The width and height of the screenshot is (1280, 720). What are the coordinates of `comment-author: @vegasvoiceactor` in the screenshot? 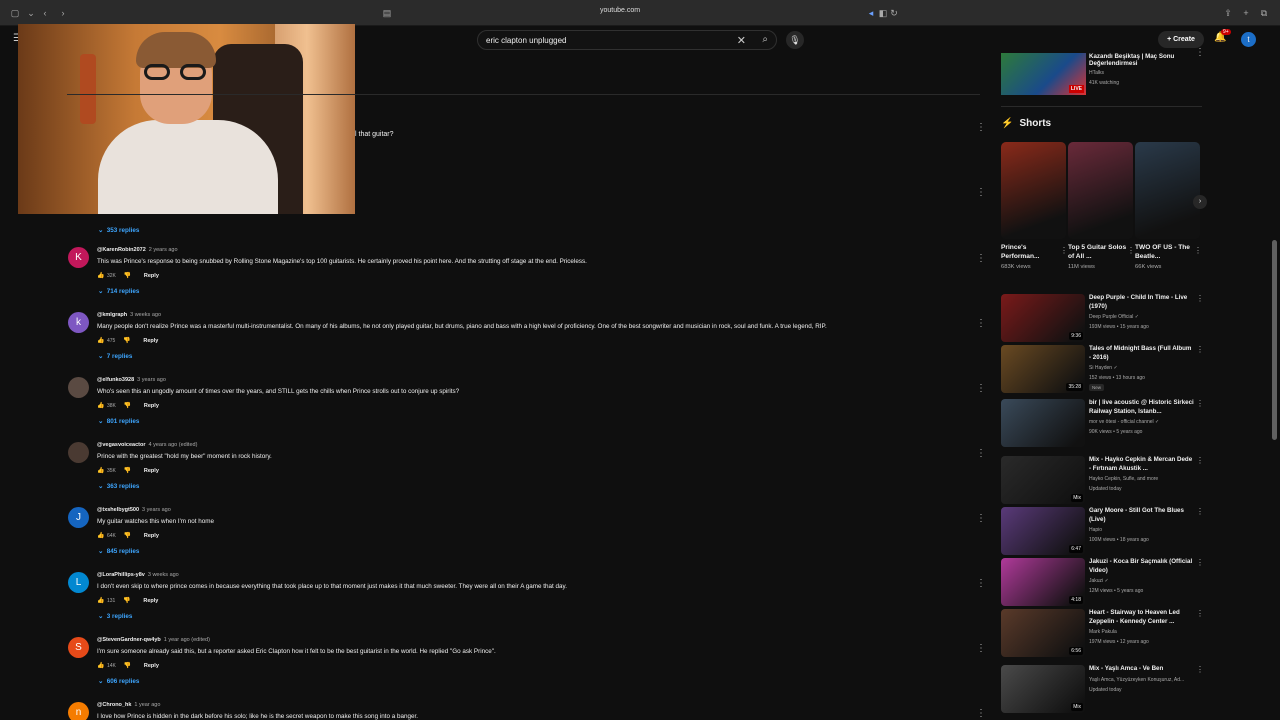 It's located at (121, 445).